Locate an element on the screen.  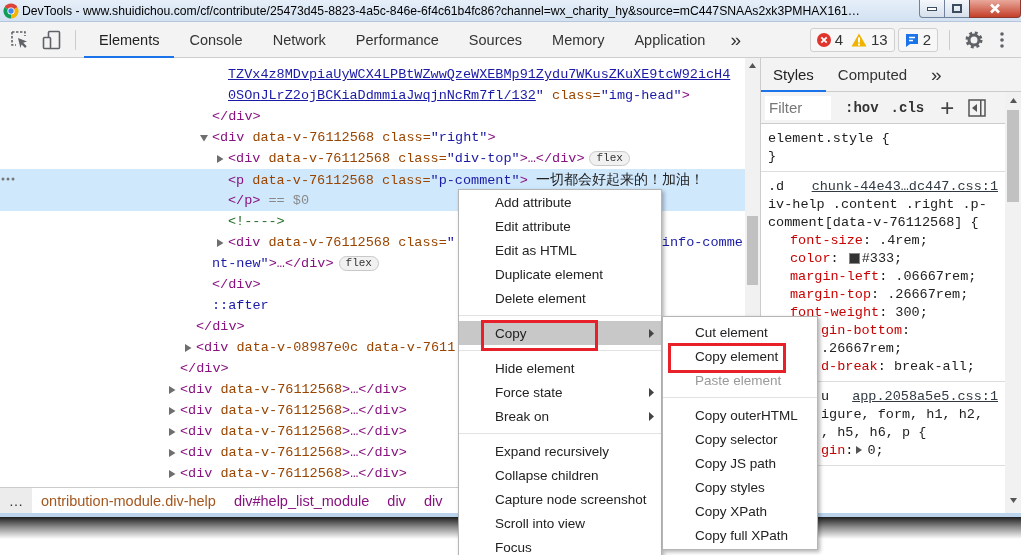
menu-item: Copy element is located at coordinates (740, 356).